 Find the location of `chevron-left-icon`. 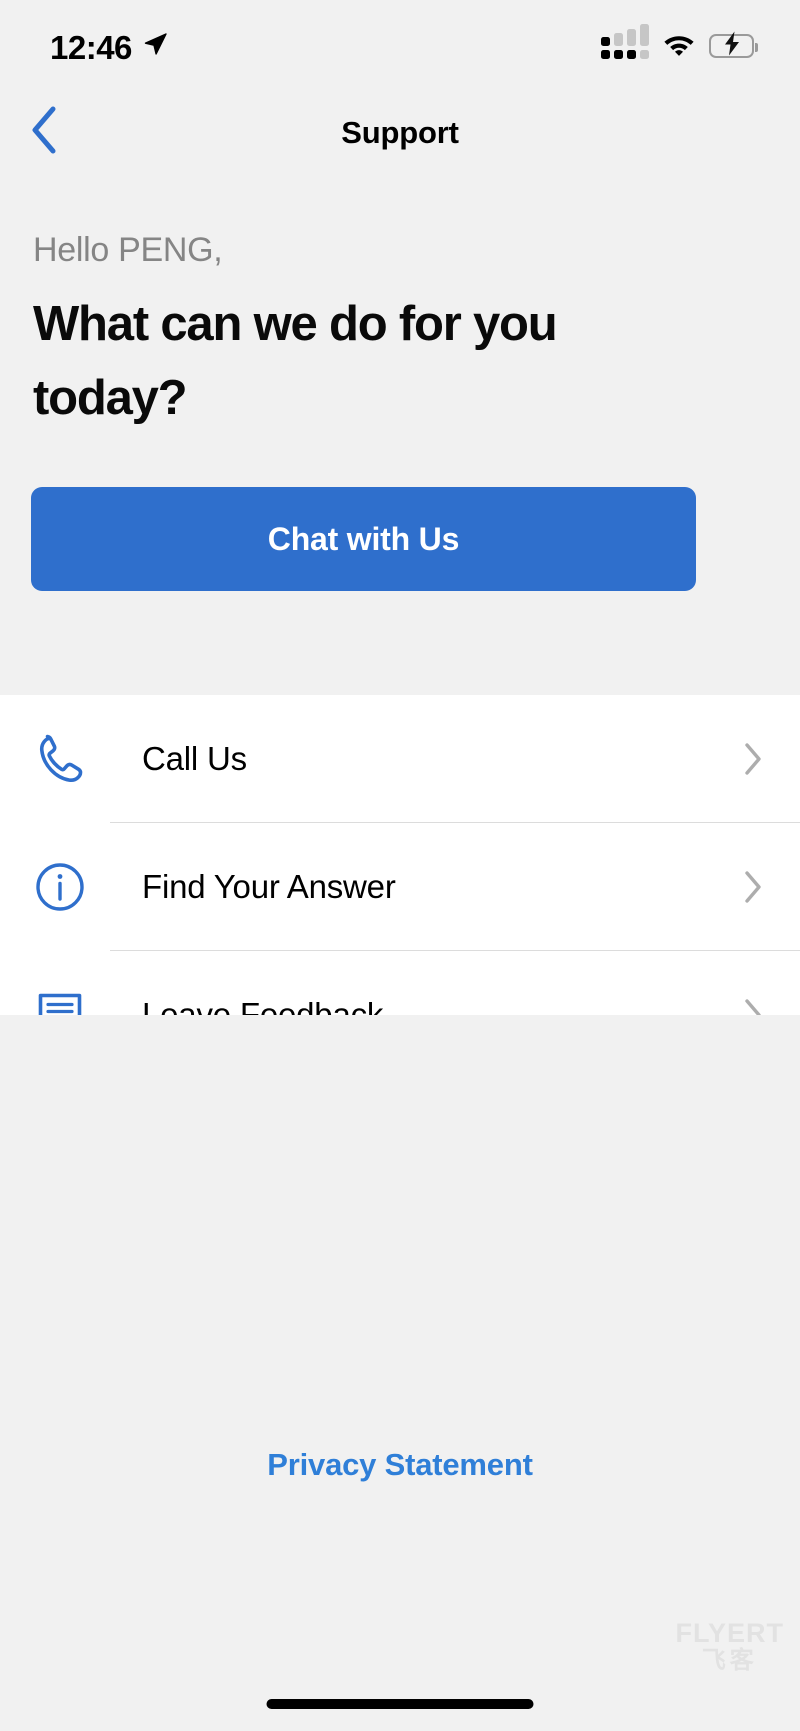

chevron-left-icon is located at coordinates (44, 132).